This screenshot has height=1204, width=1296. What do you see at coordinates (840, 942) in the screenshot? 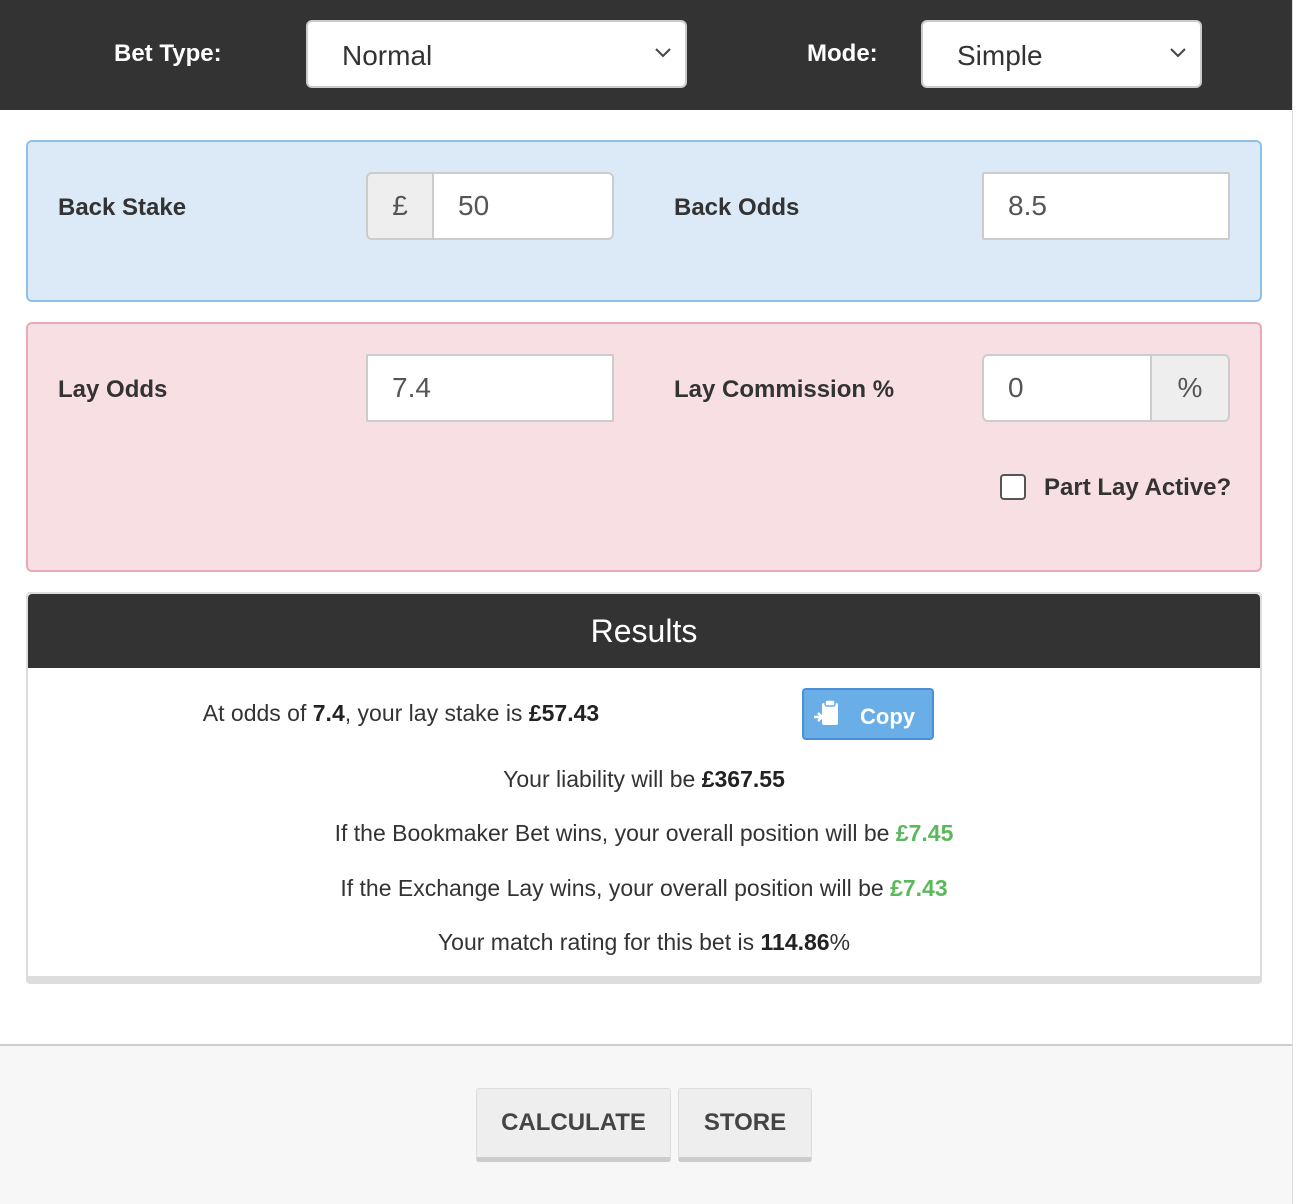
I see `match-rating-suffix: %` at bounding box center [840, 942].